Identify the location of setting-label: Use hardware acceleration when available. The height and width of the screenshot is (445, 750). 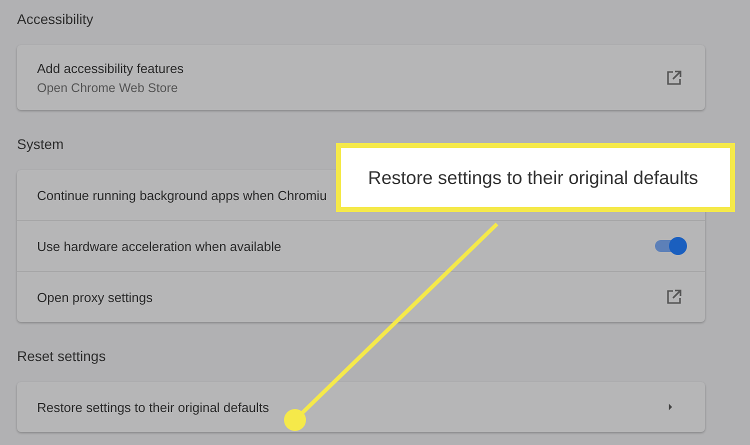
(159, 246).